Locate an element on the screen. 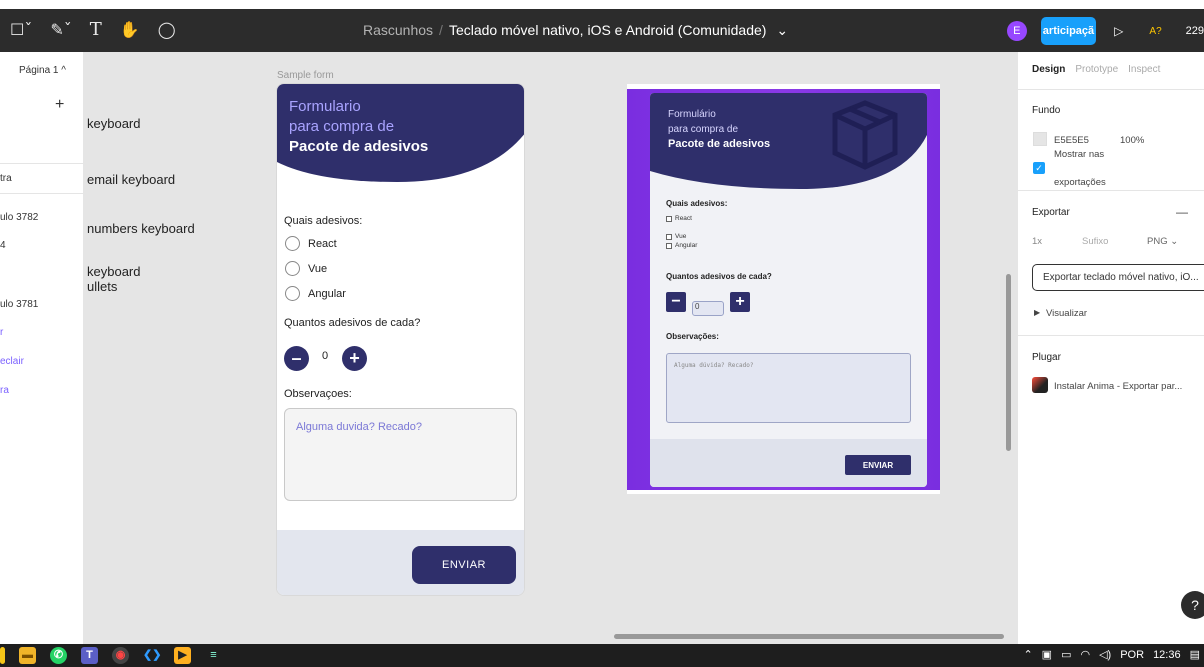 The width and height of the screenshot is (1204, 667). radio-react: React is located at coordinates (311, 243).